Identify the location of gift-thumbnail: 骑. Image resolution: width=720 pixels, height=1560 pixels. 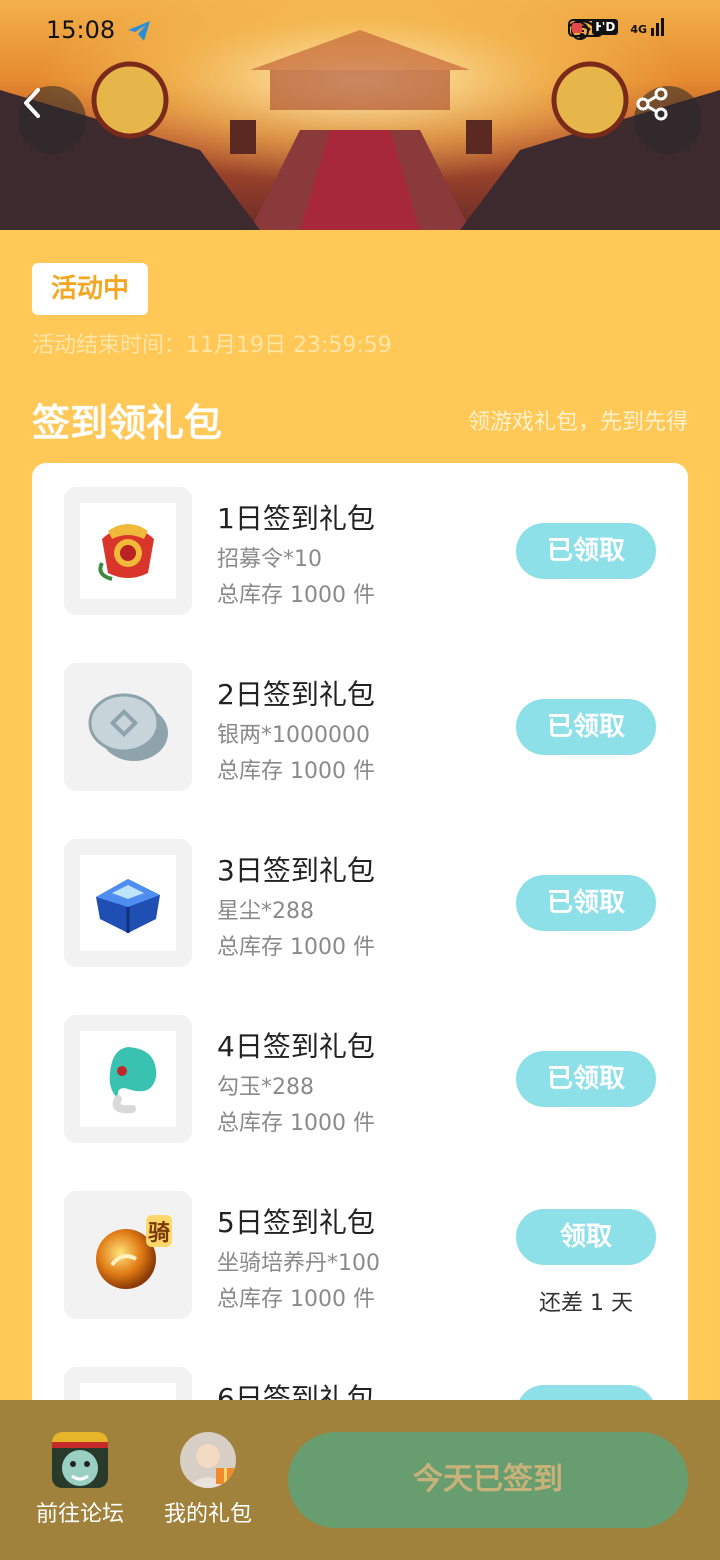
(128, 1255).